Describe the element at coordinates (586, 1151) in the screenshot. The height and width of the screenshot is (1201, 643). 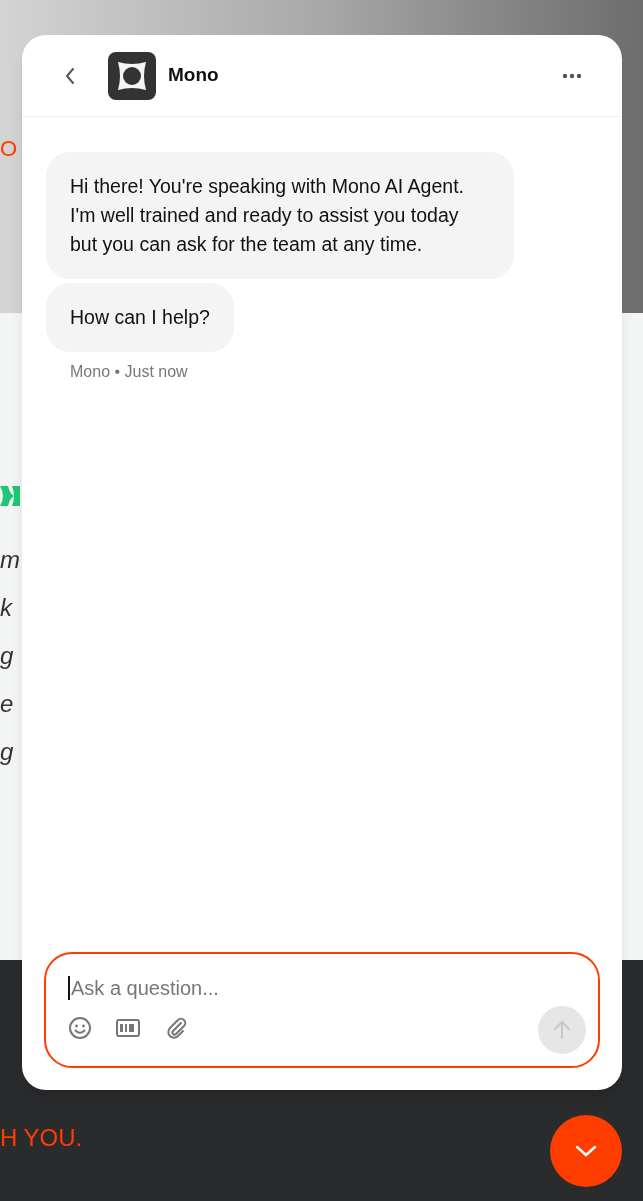
I see `chevron-down-icon` at that location.